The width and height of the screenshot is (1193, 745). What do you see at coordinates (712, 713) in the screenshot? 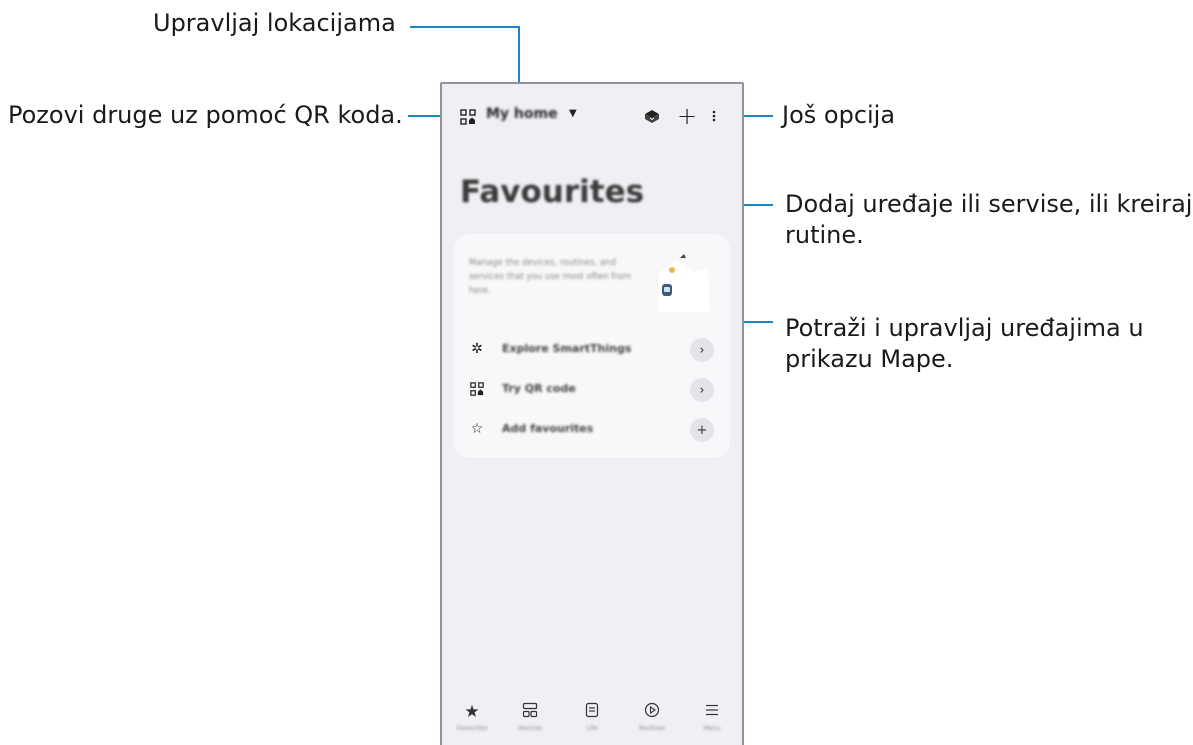
I see `menu-icon` at bounding box center [712, 713].